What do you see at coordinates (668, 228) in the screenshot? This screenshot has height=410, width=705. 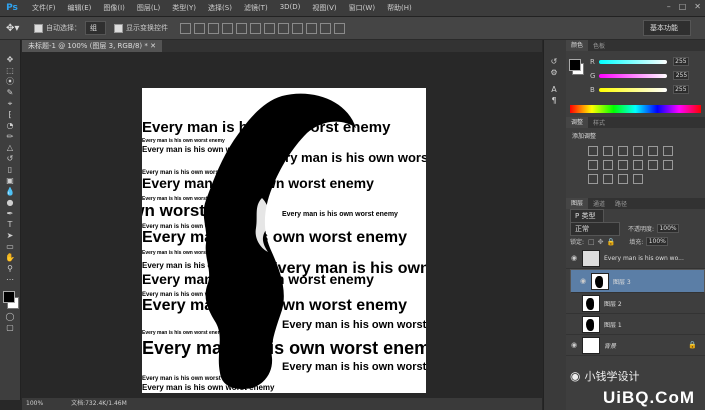 I see `opacity-value: 100%` at bounding box center [668, 228].